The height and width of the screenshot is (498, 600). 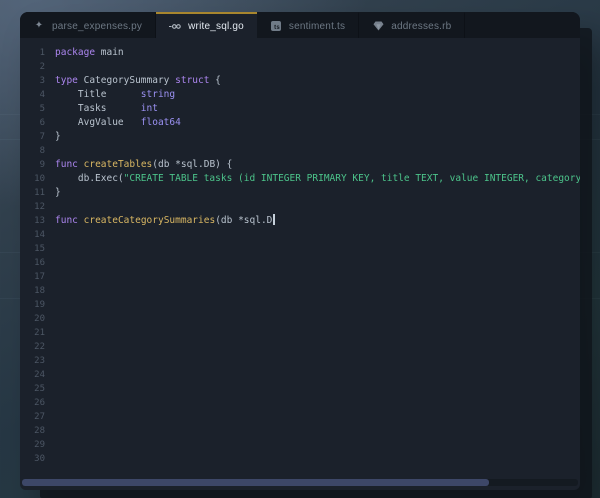 What do you see at coordinates (300, 123) in the screenshot?
I see `code-line: 6 AvgValue float64` at bounding box center [300, 123].